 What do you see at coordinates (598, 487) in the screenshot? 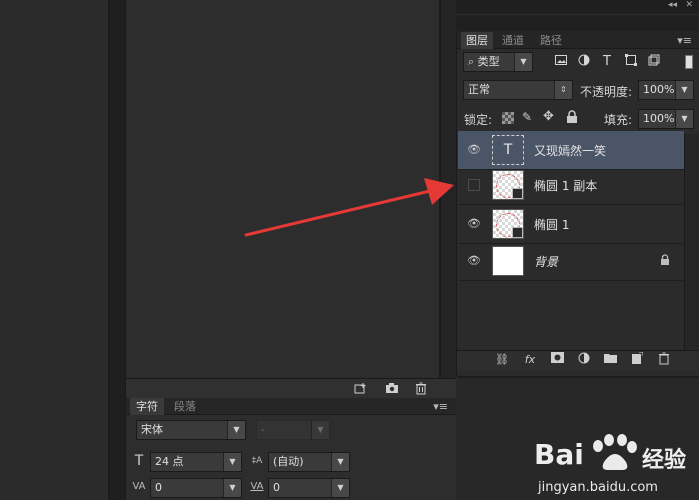
I see `watermark-url: jingyan.baidu.com` at bounding box center [598, 487].